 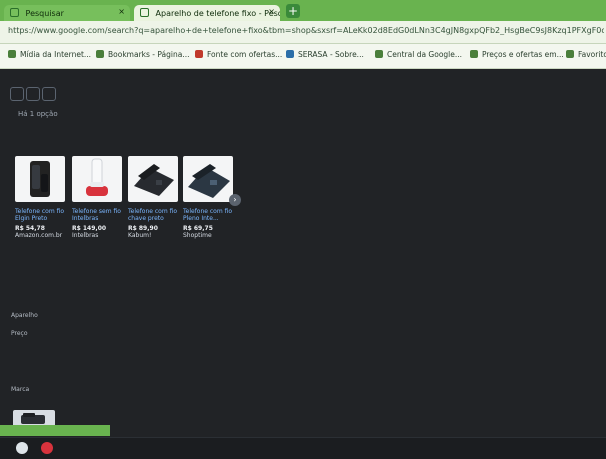 I want to click on mini-nav, so click(x=36, y=94).